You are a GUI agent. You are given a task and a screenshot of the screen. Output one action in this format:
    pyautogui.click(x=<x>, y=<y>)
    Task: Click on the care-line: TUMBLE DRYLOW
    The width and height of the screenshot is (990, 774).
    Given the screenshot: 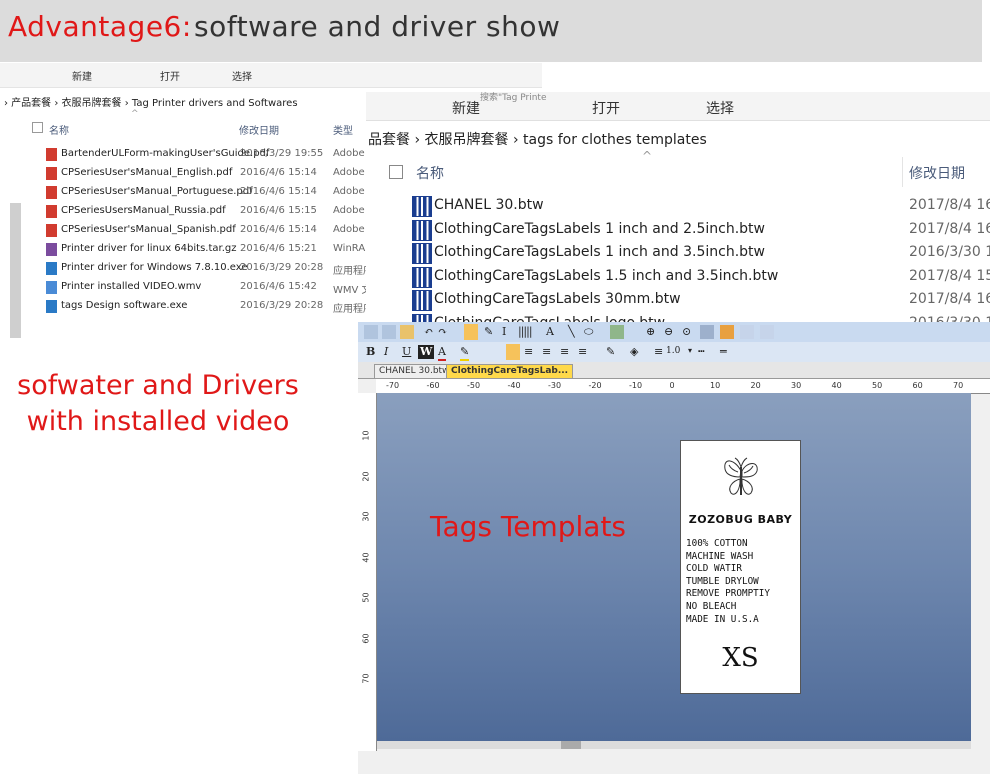 What is the action you would take?
    pyautogui.click(x=722, y=581)
    